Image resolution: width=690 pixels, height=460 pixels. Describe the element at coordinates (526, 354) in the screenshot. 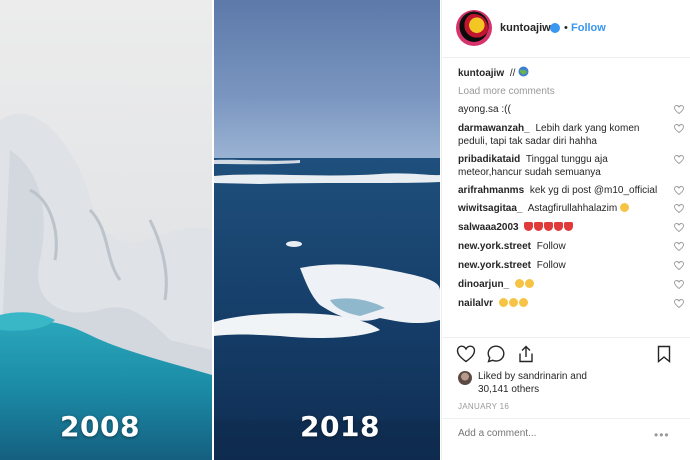

I see `share-icon` at that location.